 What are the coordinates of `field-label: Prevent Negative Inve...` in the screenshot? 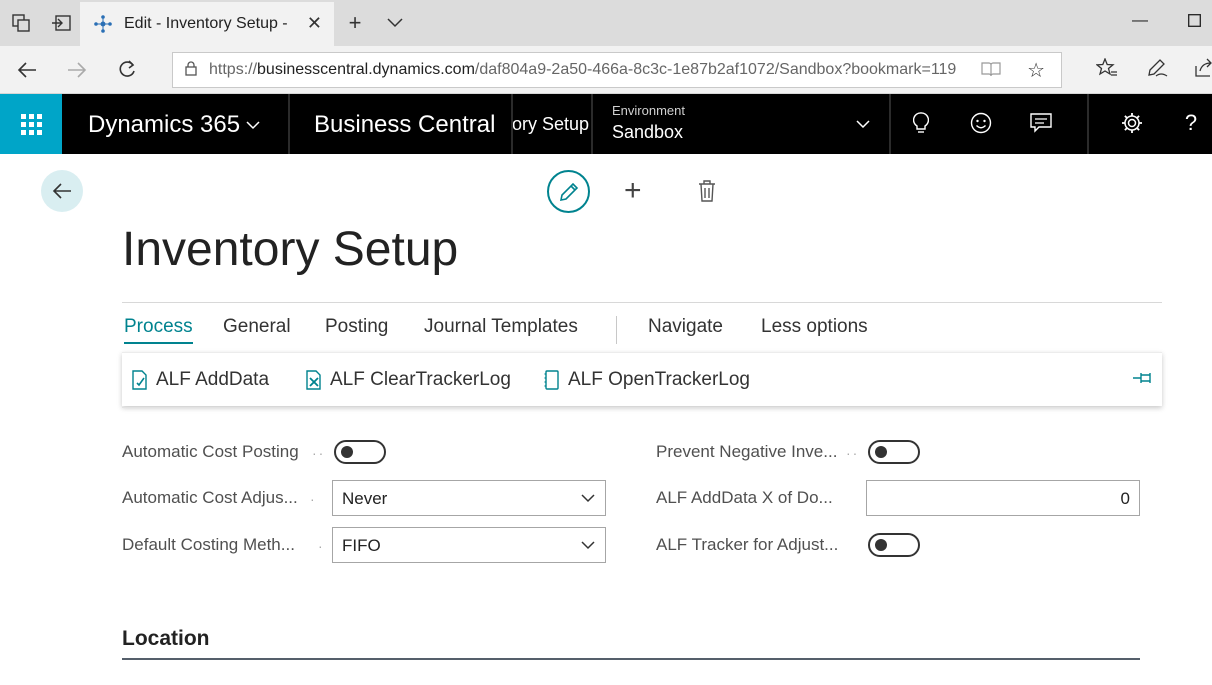 It's located at (747, 451).